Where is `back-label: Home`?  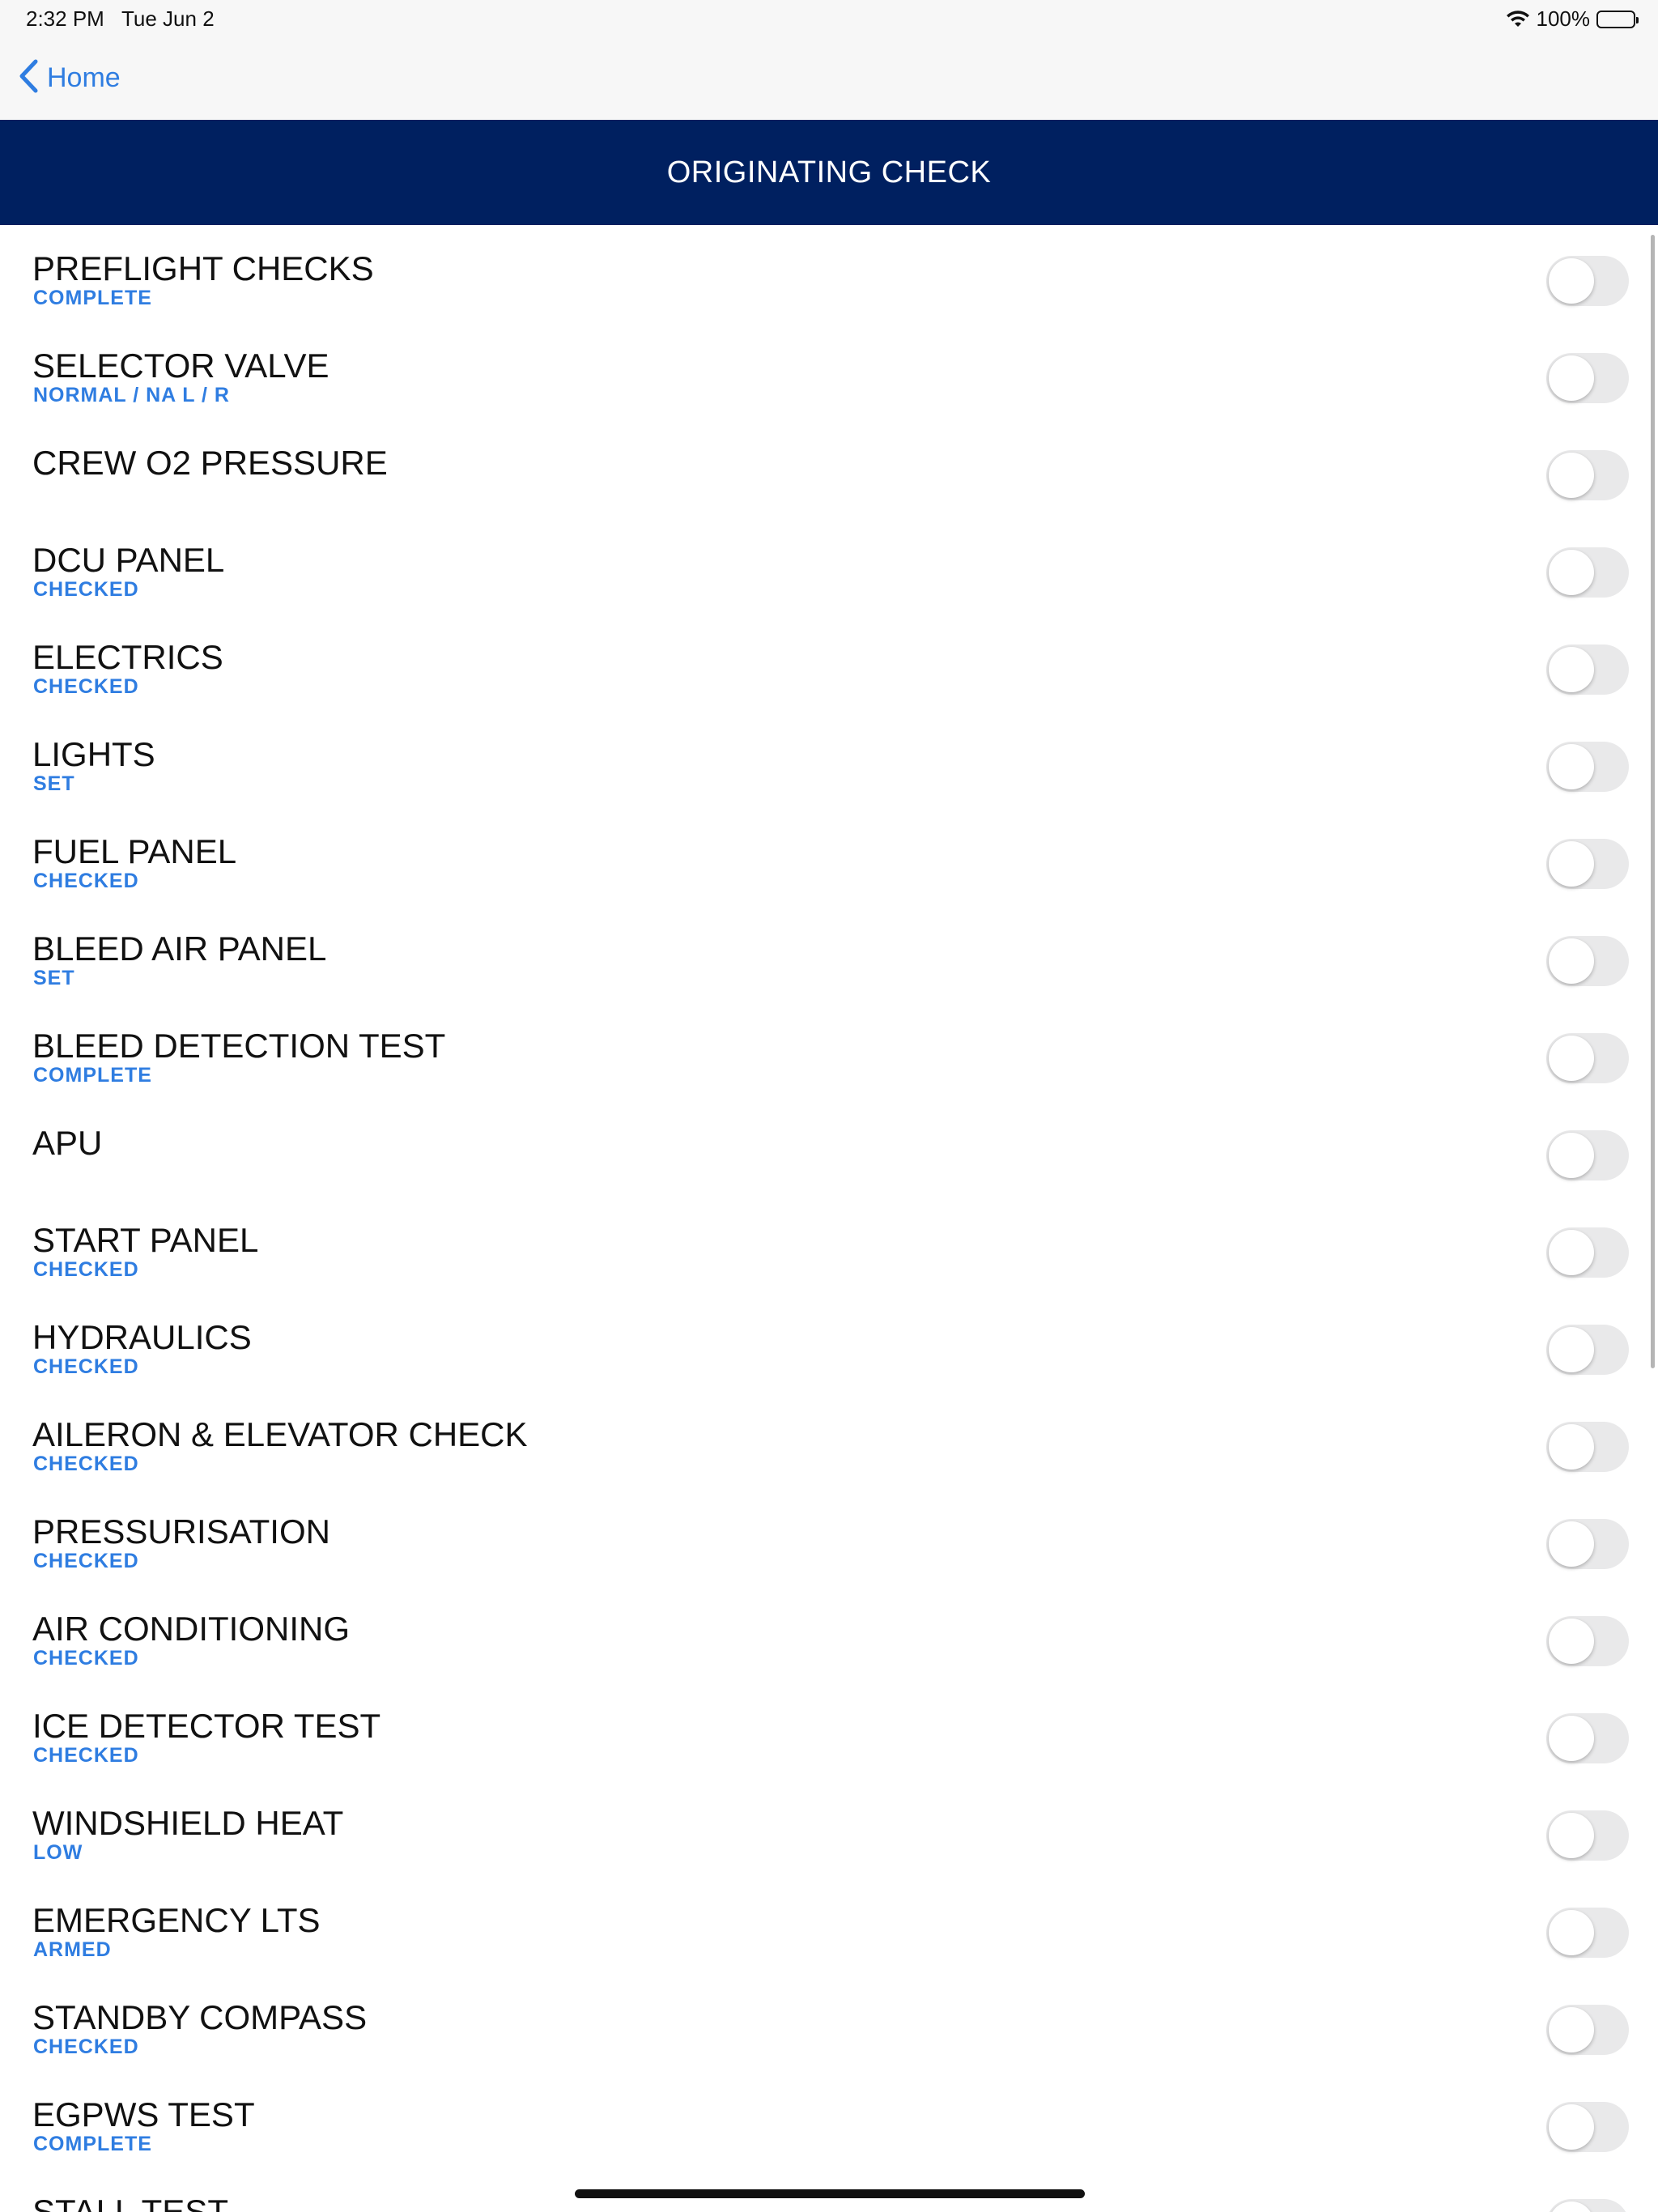
back-label: Home is located at coordinates (84, 77).